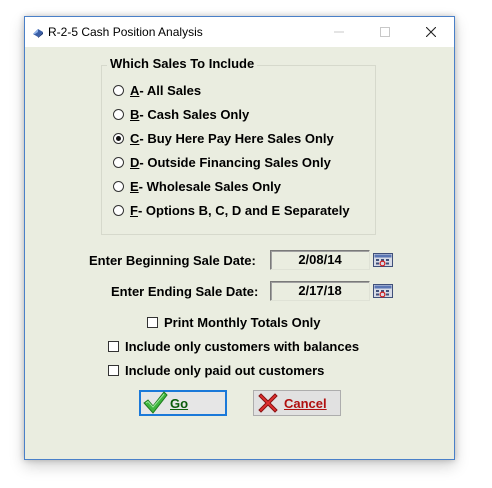  Describe the element at coordinates (134, 186) in the screenshot. I see `radio-key: E` at that location.